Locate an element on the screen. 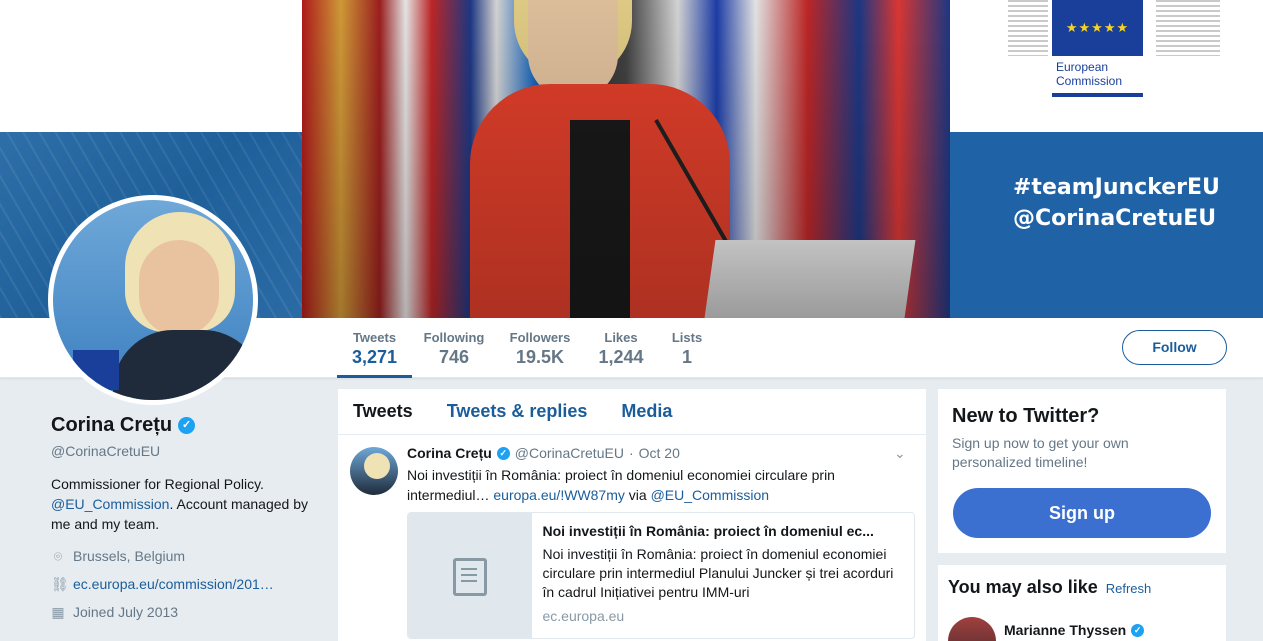 The height and width of the screenshot is (641, 1263). stat-label: Tweets is located at coordinates (374, 337).